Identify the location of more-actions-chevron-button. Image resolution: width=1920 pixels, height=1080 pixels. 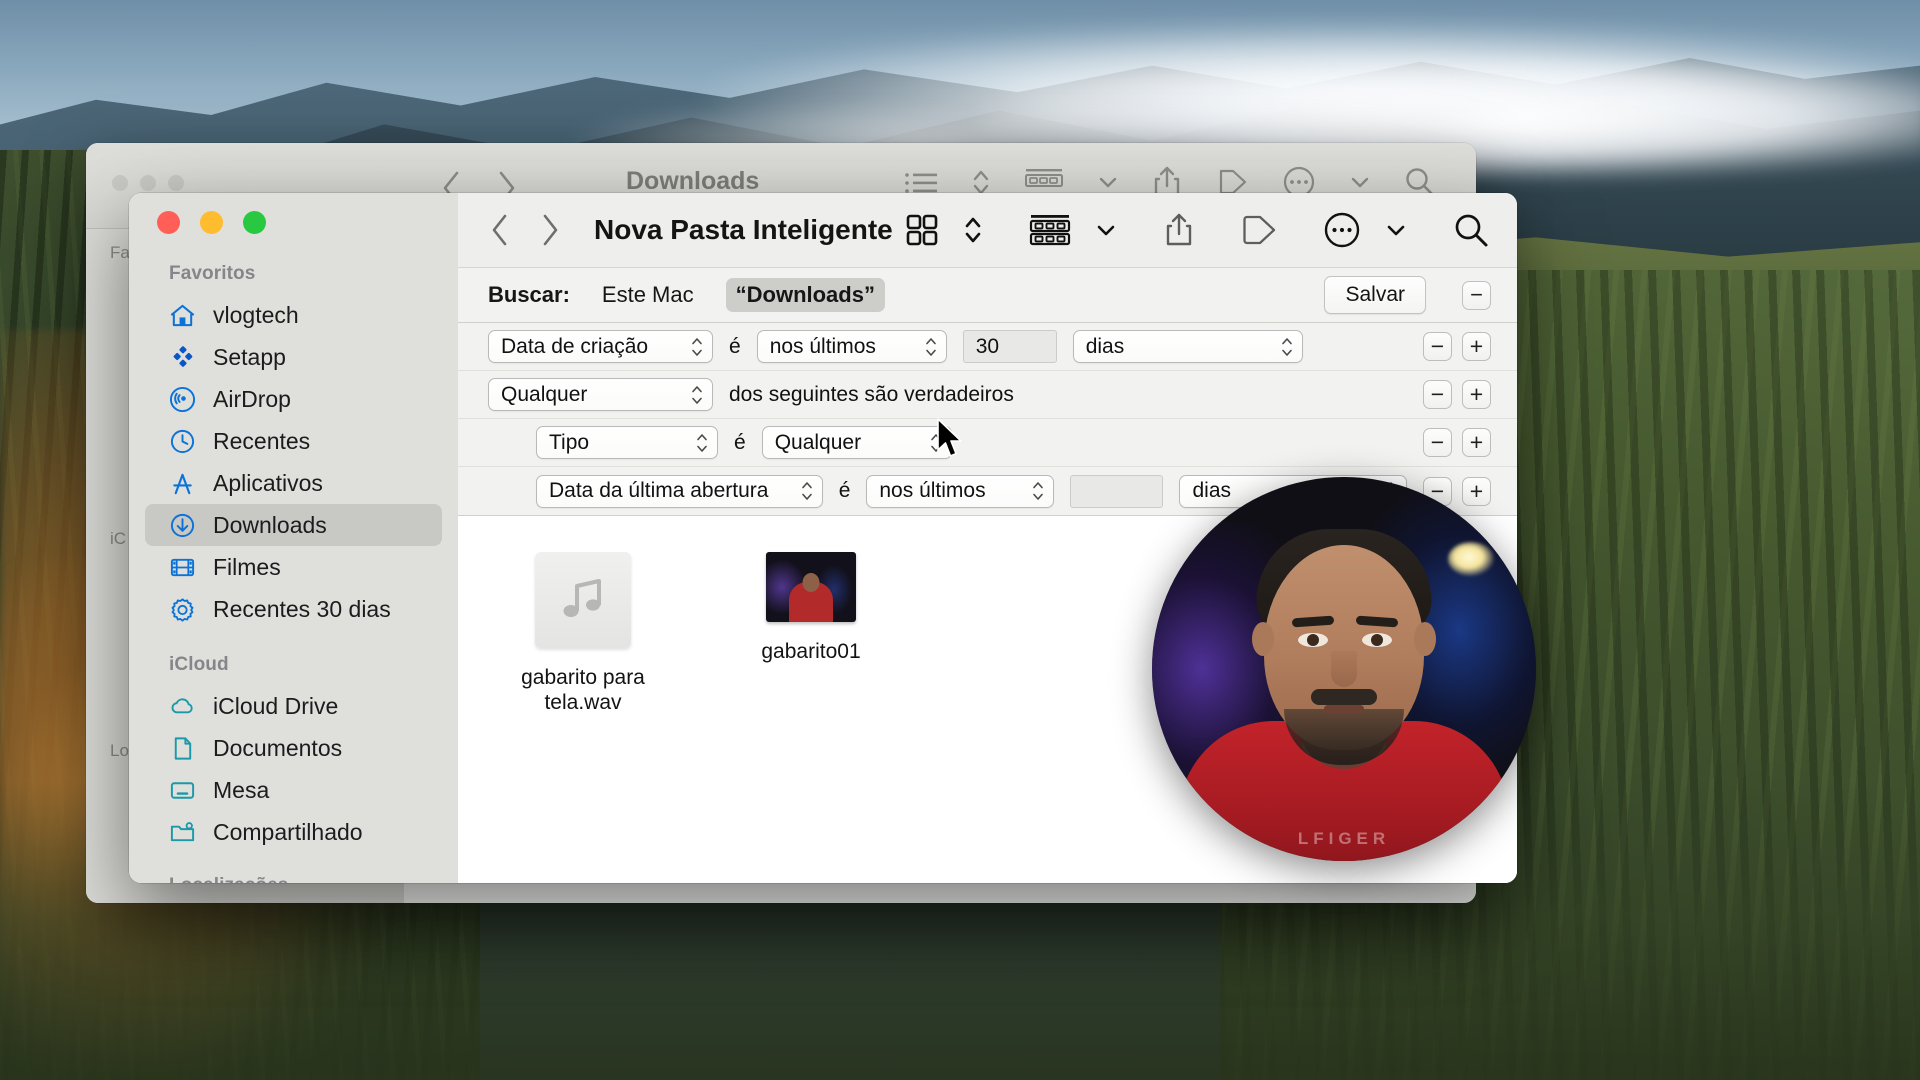
(1396, 230).